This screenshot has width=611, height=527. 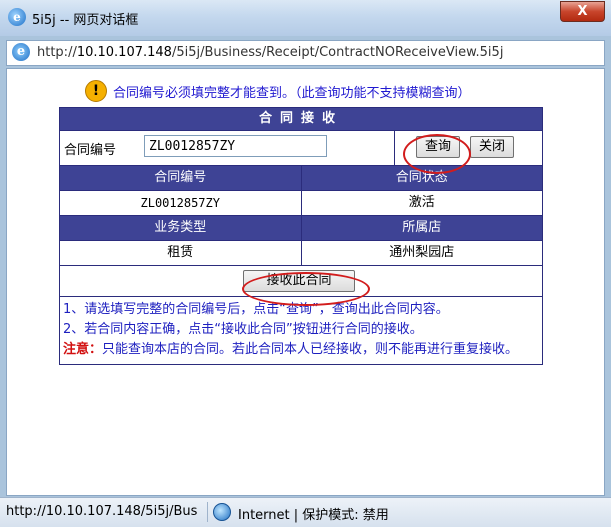 What do you see at coordinates (96, 91) in the screenshot?
I see `warning-icon: !` at bounding box center [96, 91].